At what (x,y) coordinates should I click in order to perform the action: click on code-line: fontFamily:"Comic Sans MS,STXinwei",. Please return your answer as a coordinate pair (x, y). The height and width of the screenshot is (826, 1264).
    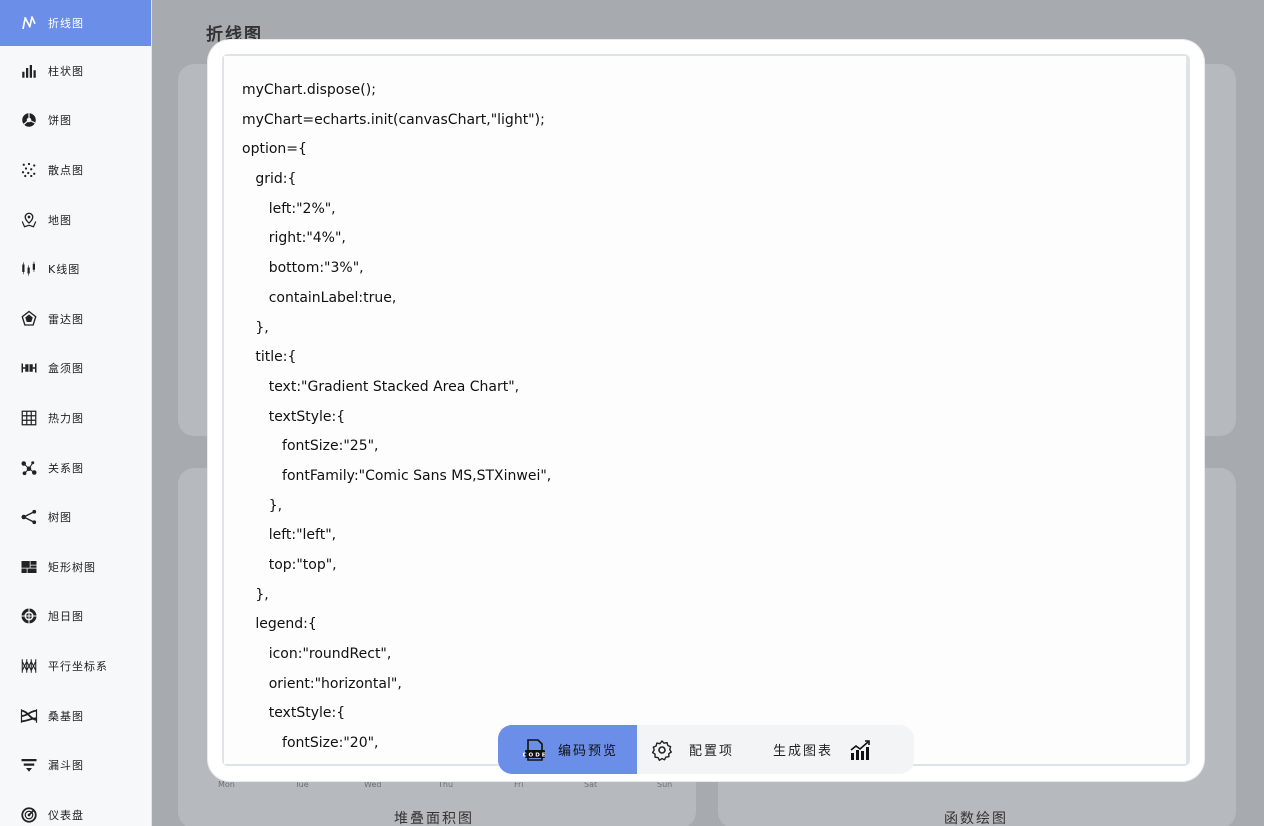
    Looking at the image, I should click on (397, 475).